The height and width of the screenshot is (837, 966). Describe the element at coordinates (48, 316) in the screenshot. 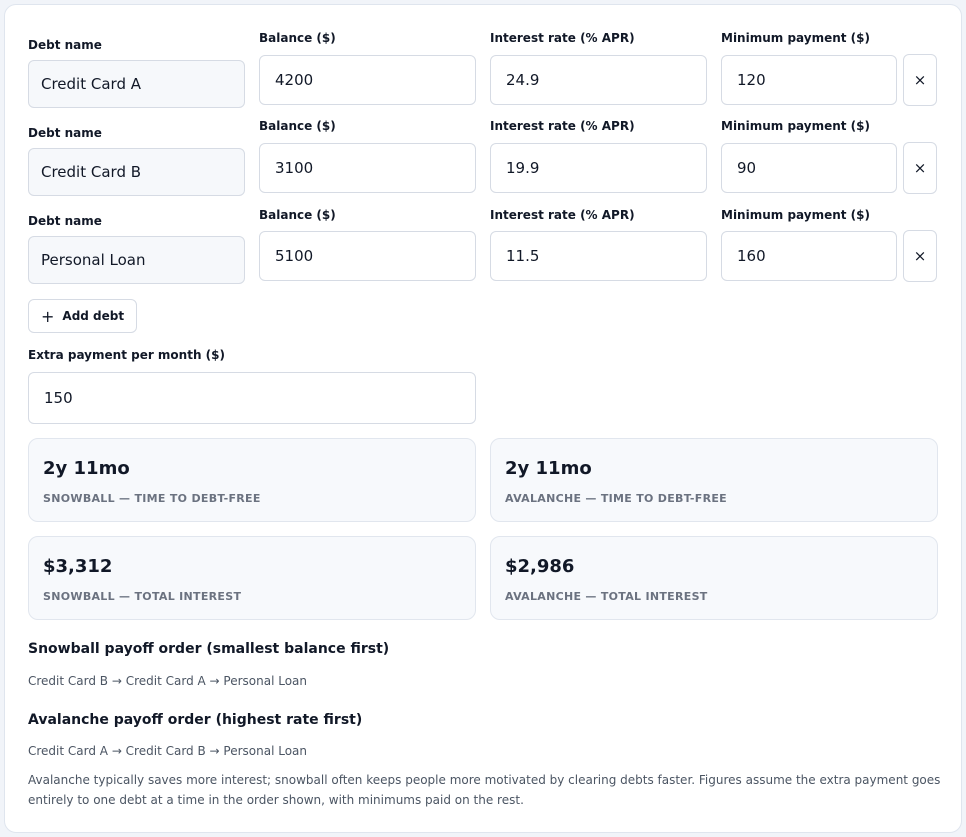

I see `plus-icon: +` at that location.